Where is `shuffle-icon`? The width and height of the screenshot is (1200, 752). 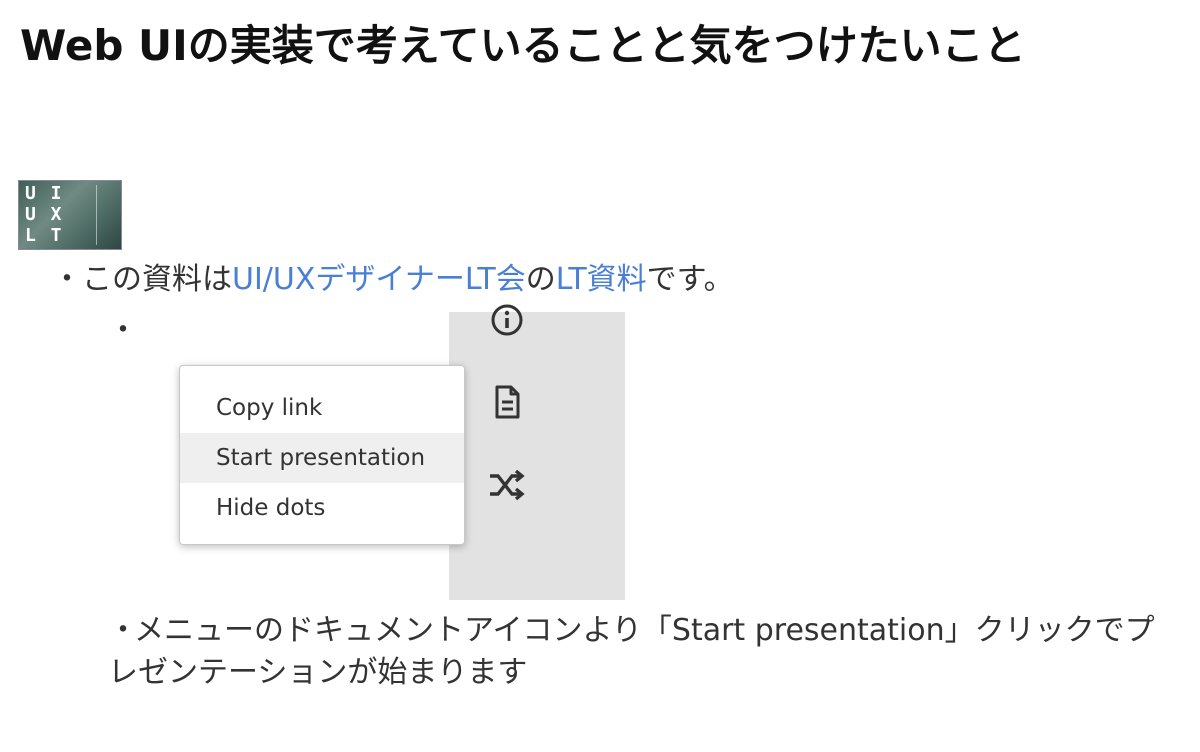 shuffle-icon is located at coordinates (507, 485).